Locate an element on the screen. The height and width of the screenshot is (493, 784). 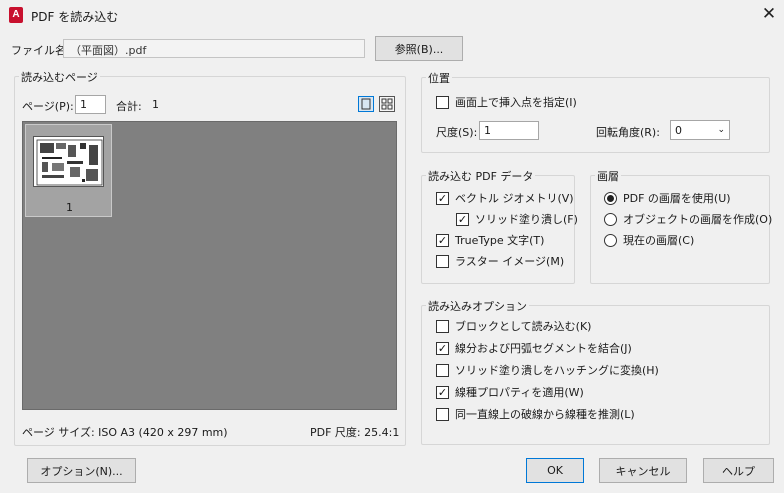
import-options-group-title: 読み込みオプション is located at coordinates (477, 306).